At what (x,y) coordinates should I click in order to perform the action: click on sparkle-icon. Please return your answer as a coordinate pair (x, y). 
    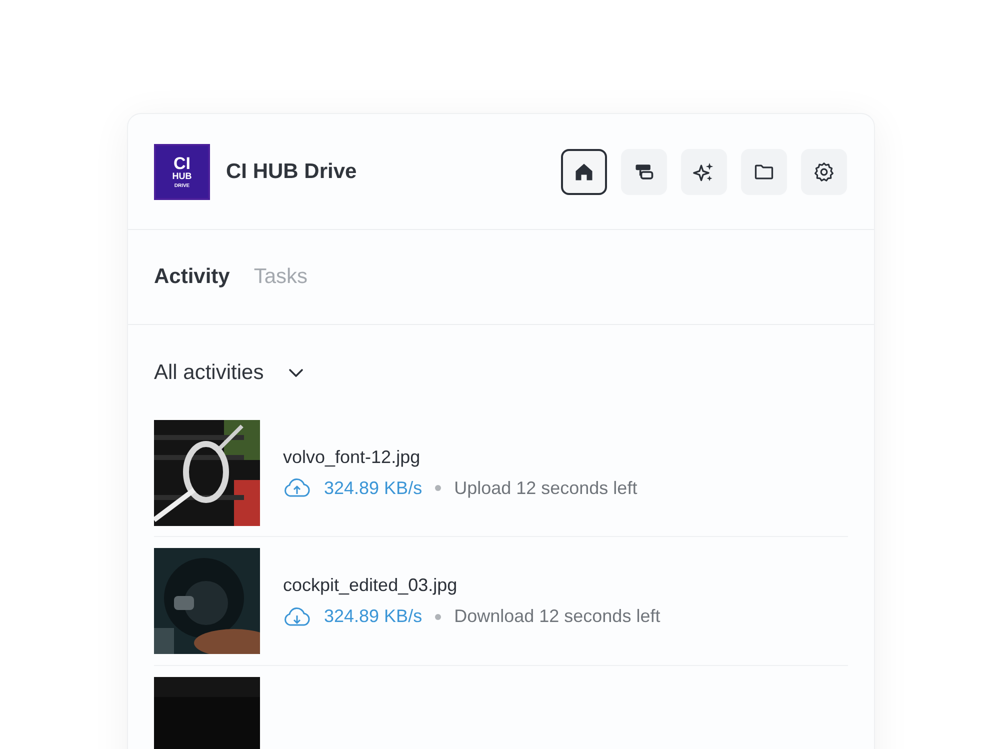
    Looking at the image, I should click on (704, 171).